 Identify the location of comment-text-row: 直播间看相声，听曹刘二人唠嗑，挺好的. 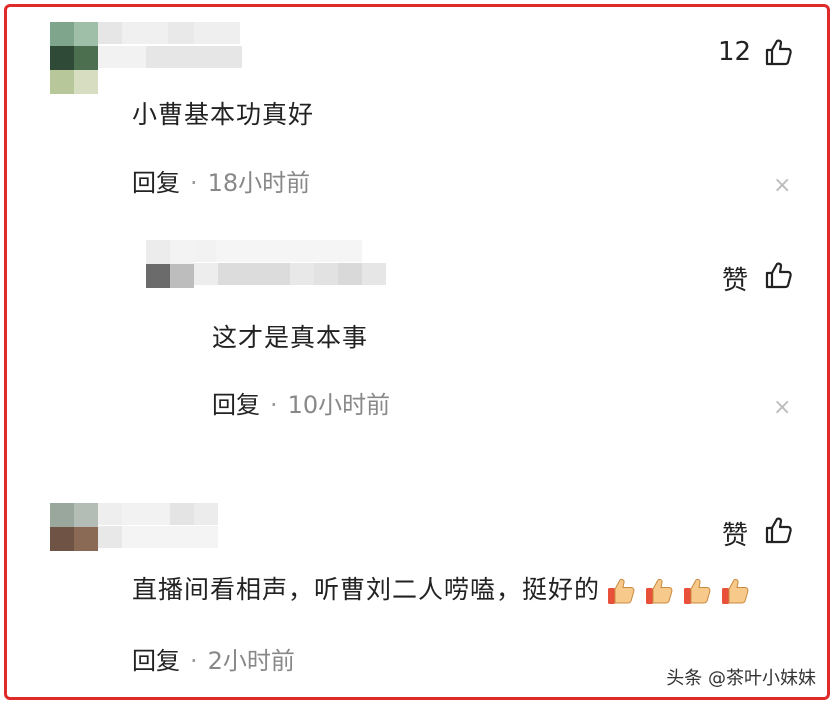
(442, 588).